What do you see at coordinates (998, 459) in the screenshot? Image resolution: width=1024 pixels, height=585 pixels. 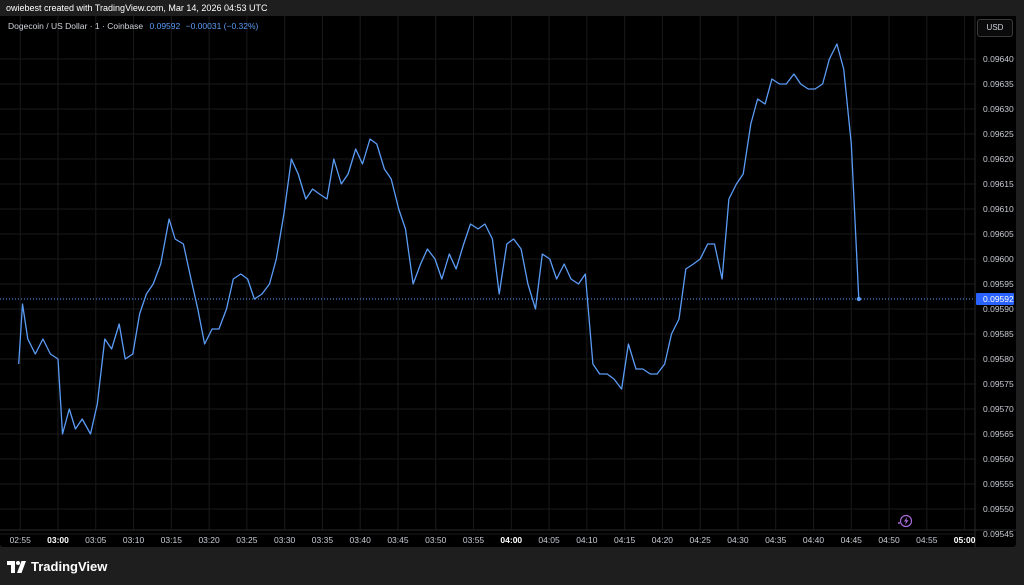 I see `price-tick-label: 0.09560` at bounding box center [998, 459].